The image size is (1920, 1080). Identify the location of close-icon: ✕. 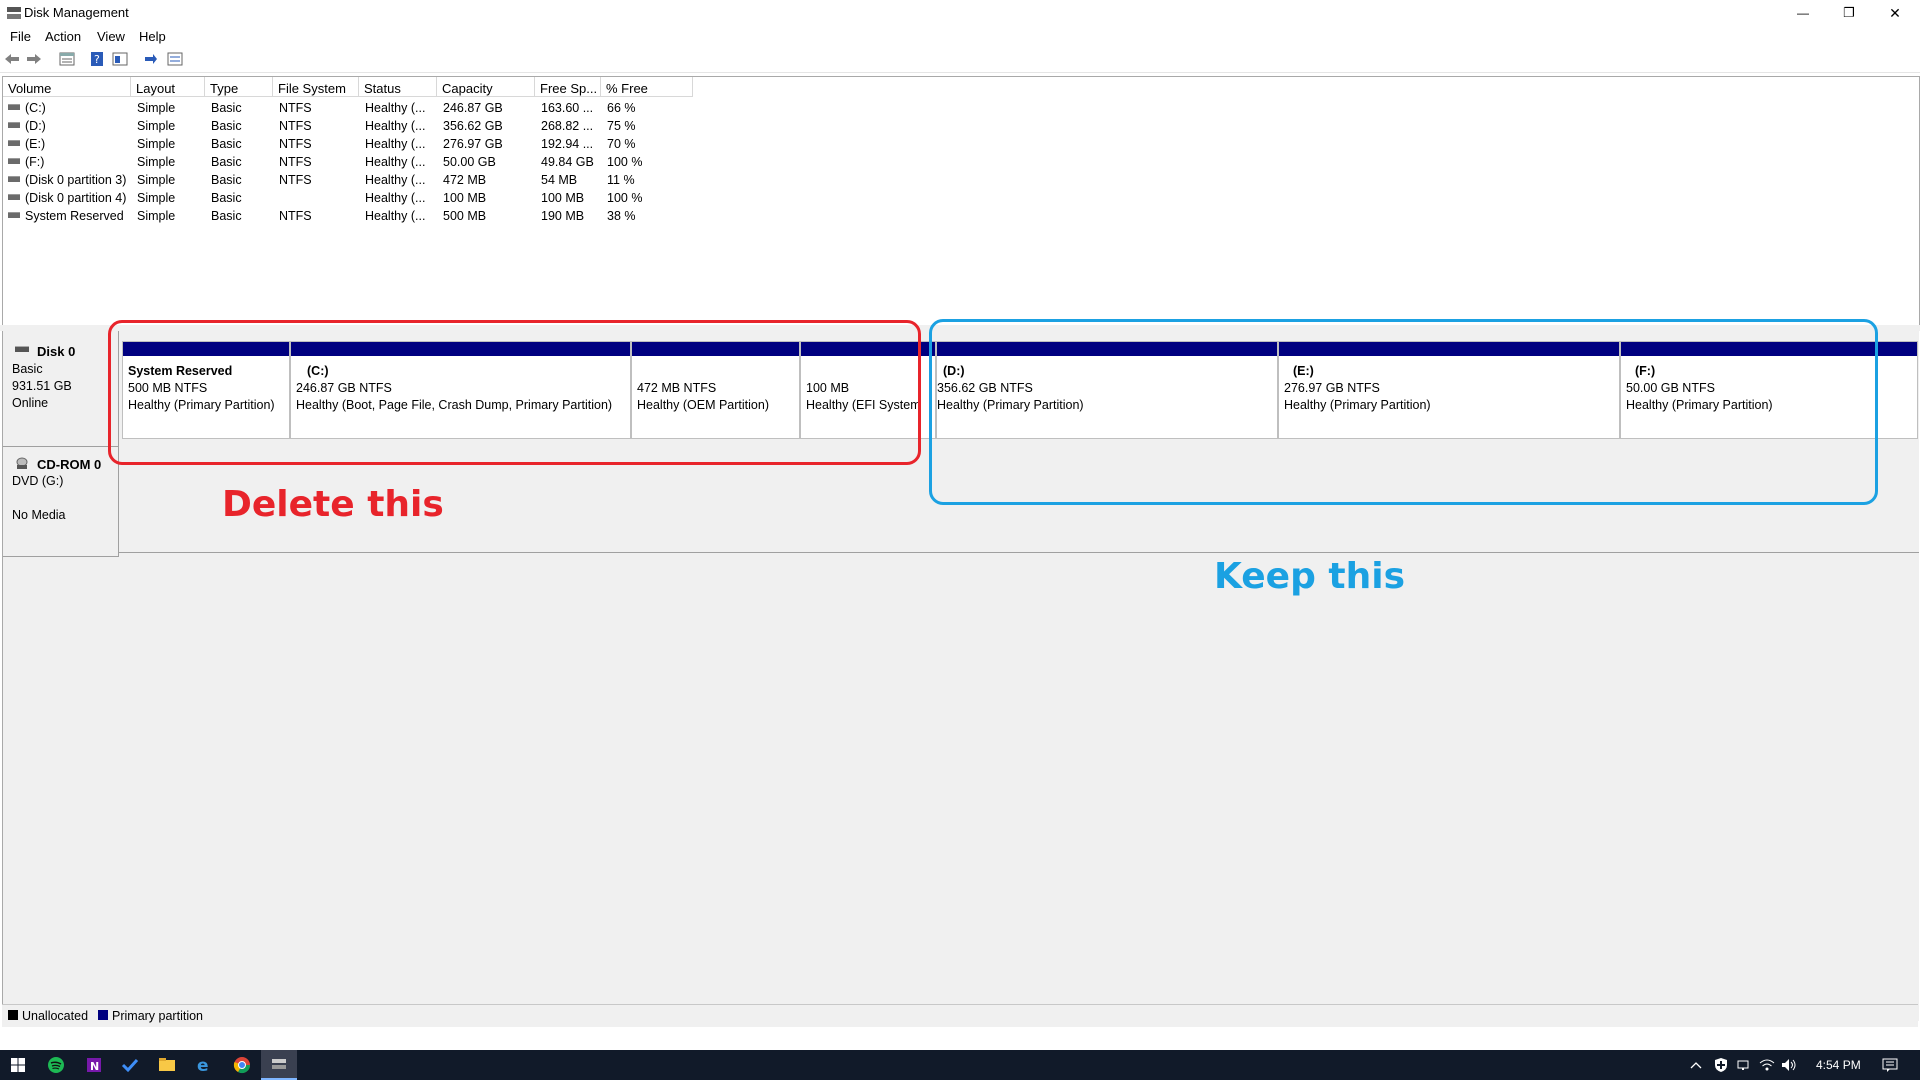
(1895, 12).